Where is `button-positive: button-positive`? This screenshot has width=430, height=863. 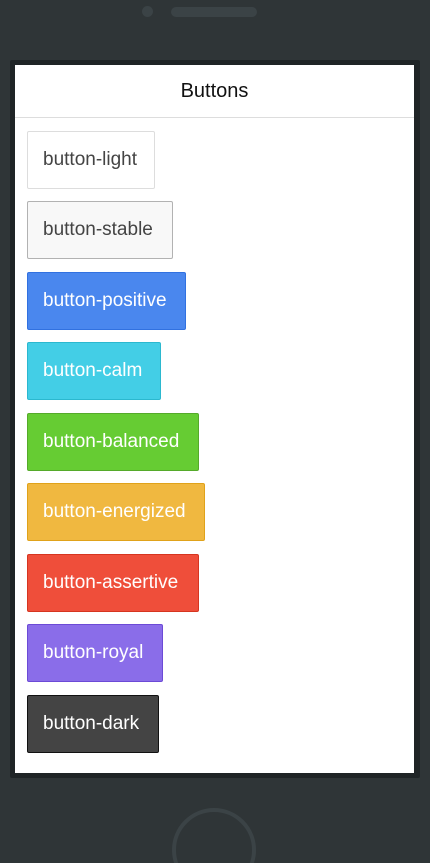 button-positive: button-positive is located at coordinates (106, 301).